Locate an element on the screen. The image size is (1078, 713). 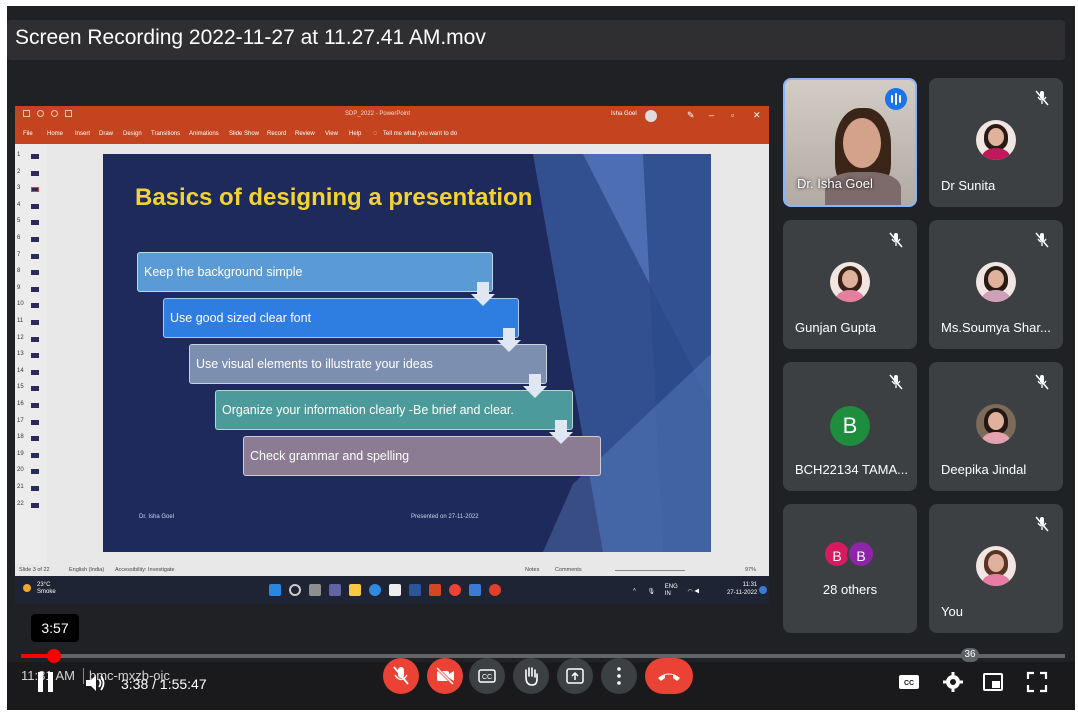
menu-view: View is located at coordinates (331, 134).